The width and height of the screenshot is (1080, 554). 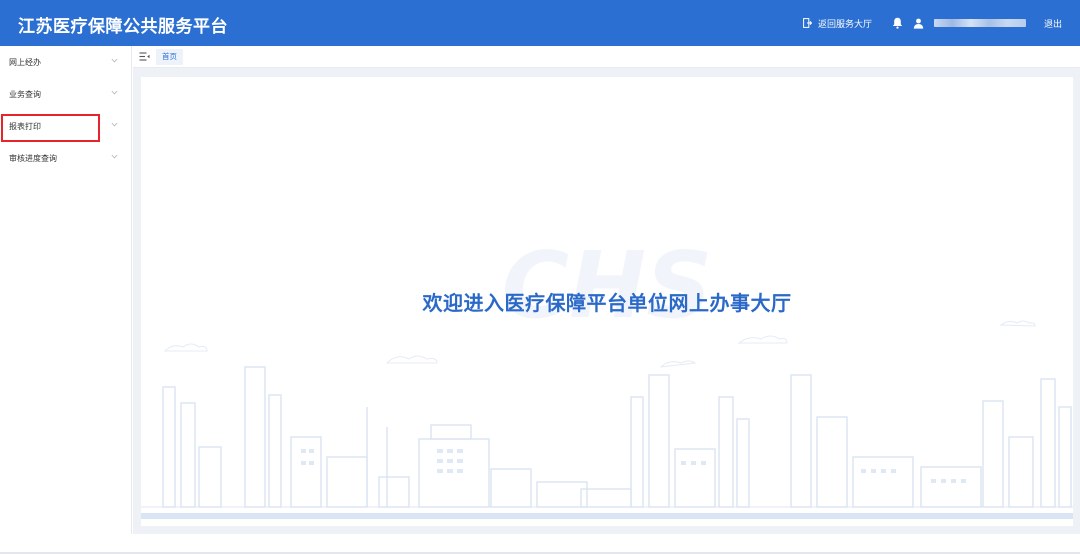 What do you see at coordinates (25, 94) in the screenshot?
I see `sidebar-item-label: 业务查询` at bounding box center [25, 94].